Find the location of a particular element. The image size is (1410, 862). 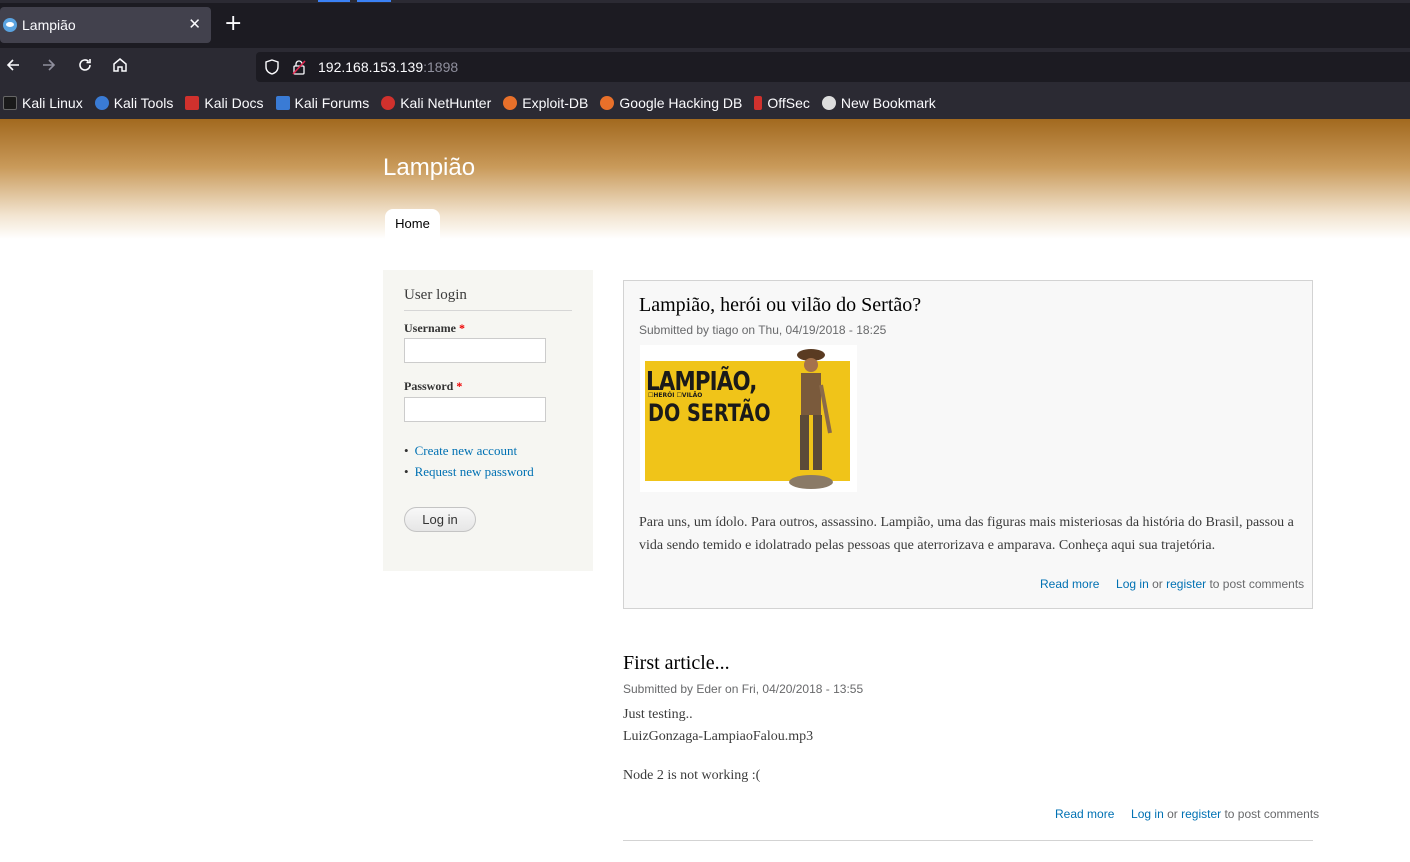

bookmark-label: OffSec is located at coordinates (788, 102).